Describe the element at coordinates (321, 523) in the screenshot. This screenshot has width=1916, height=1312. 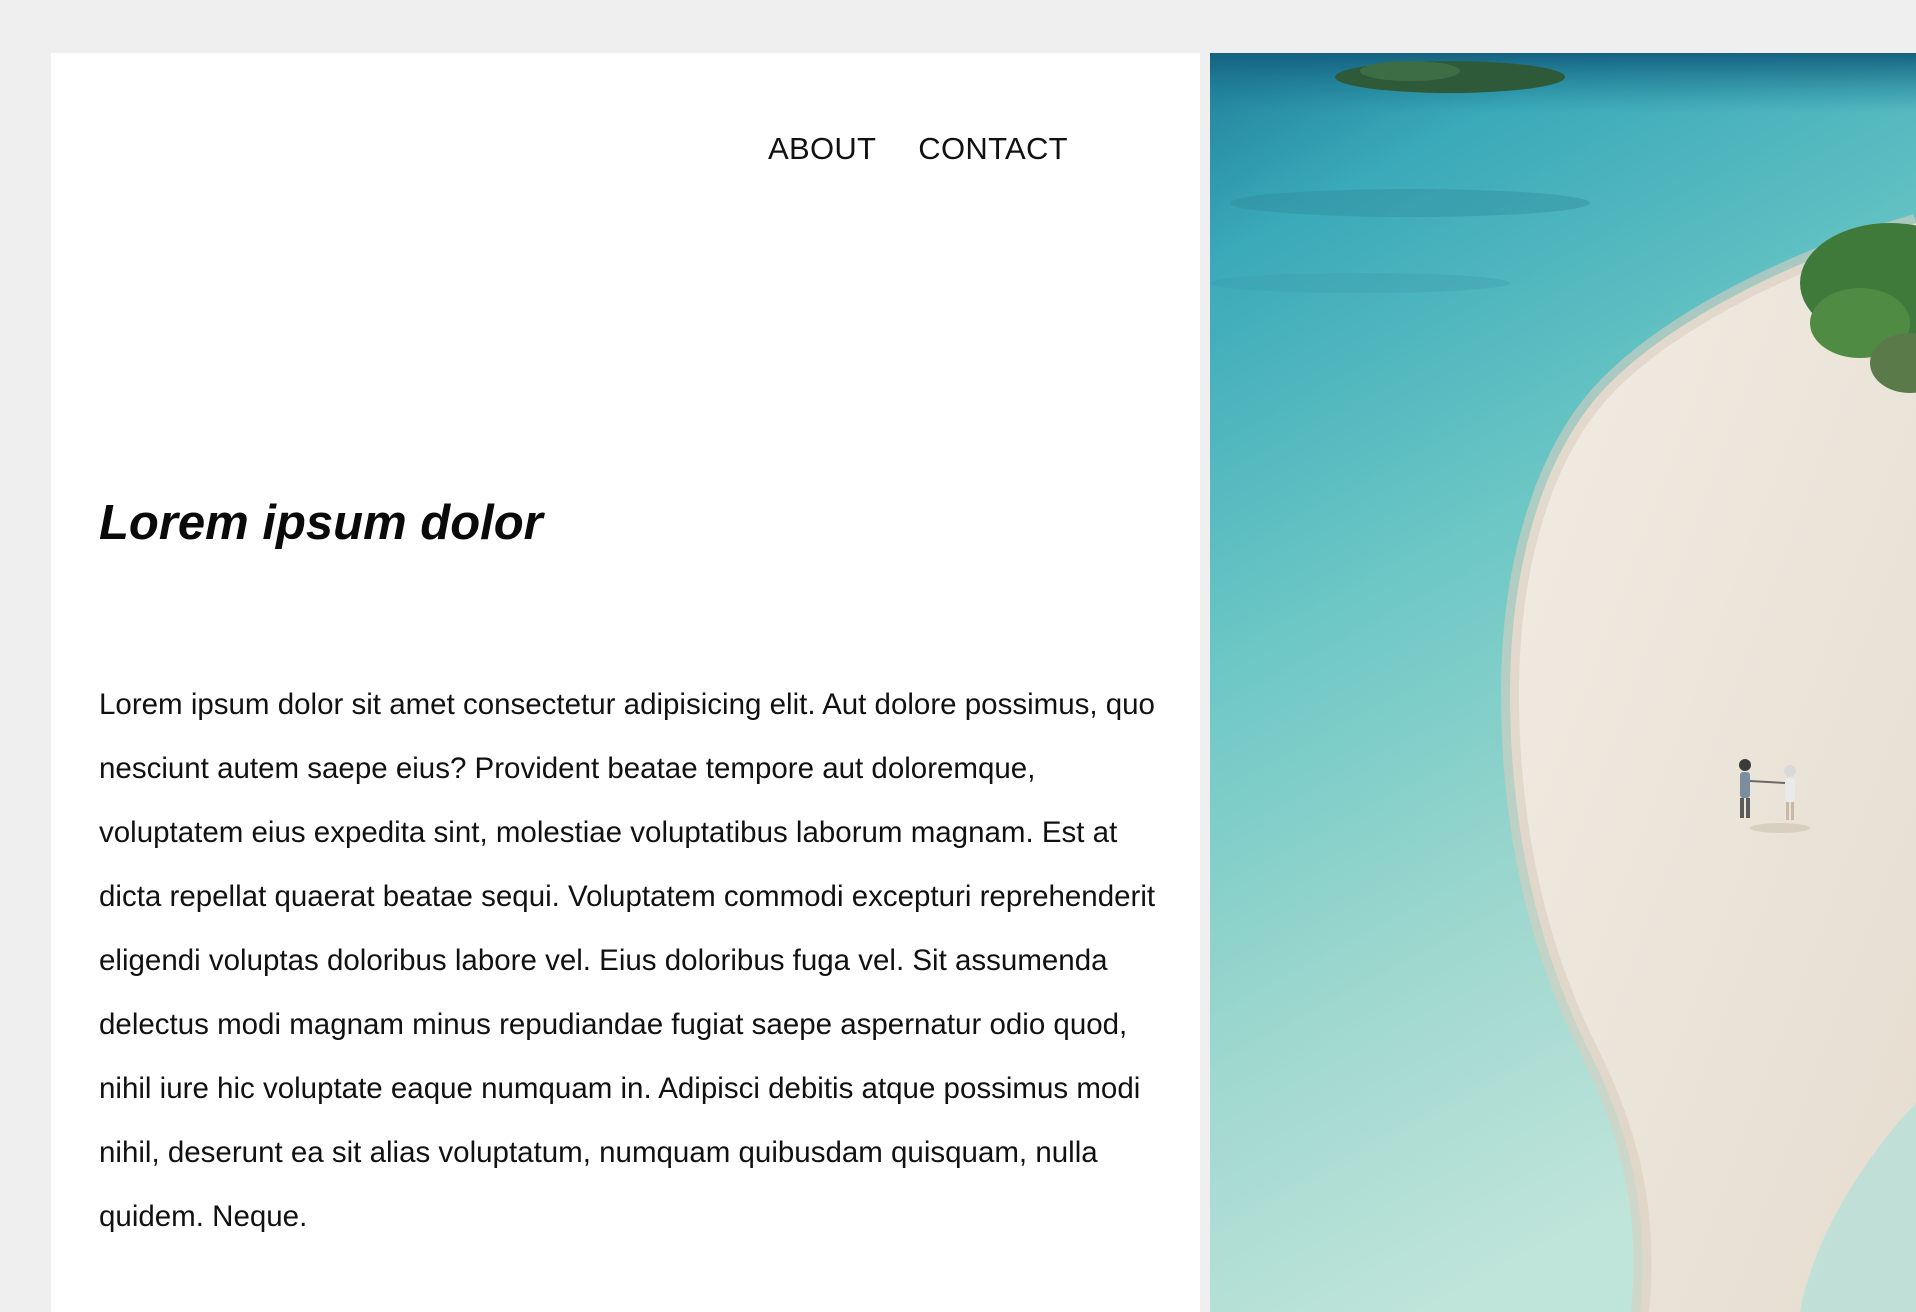
I see `page-heading: Lorem ipsum dolor` at that location.